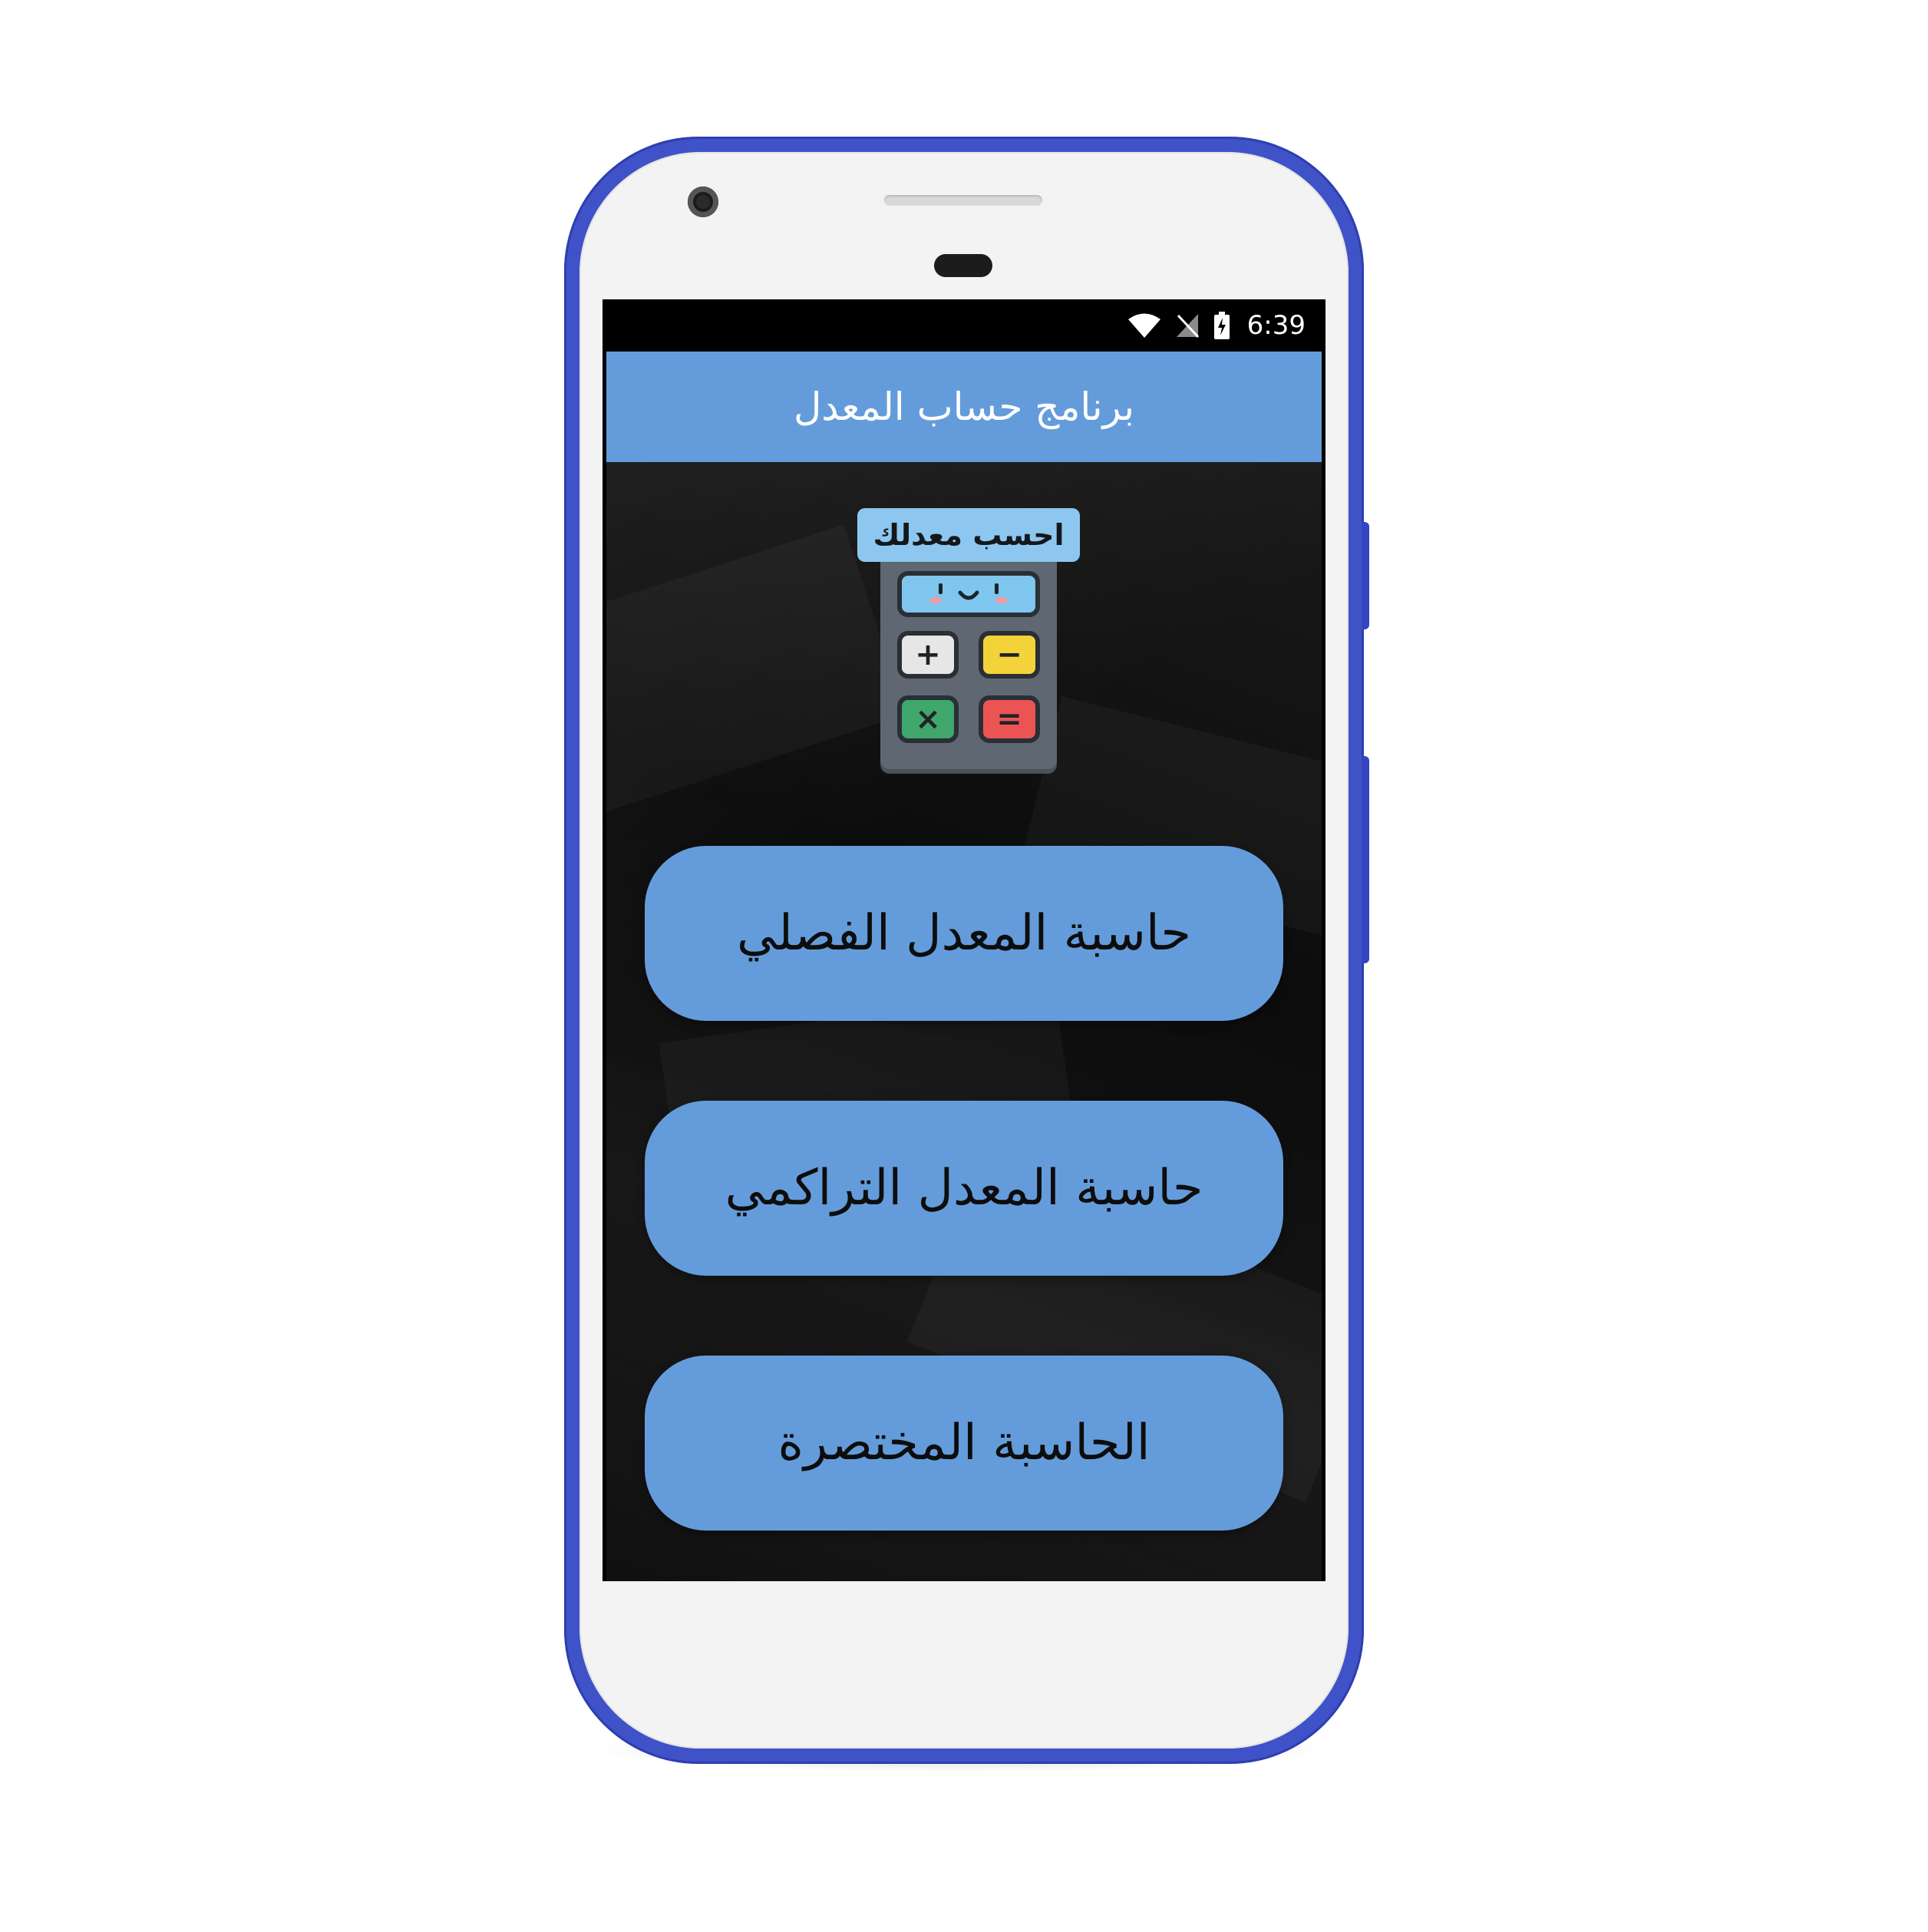 The width and height of the screenshot is (1928, 1932). Describe the element at coordinates (1010, 719) in the screenshot. I see `equals-key-icon: =` at that location.